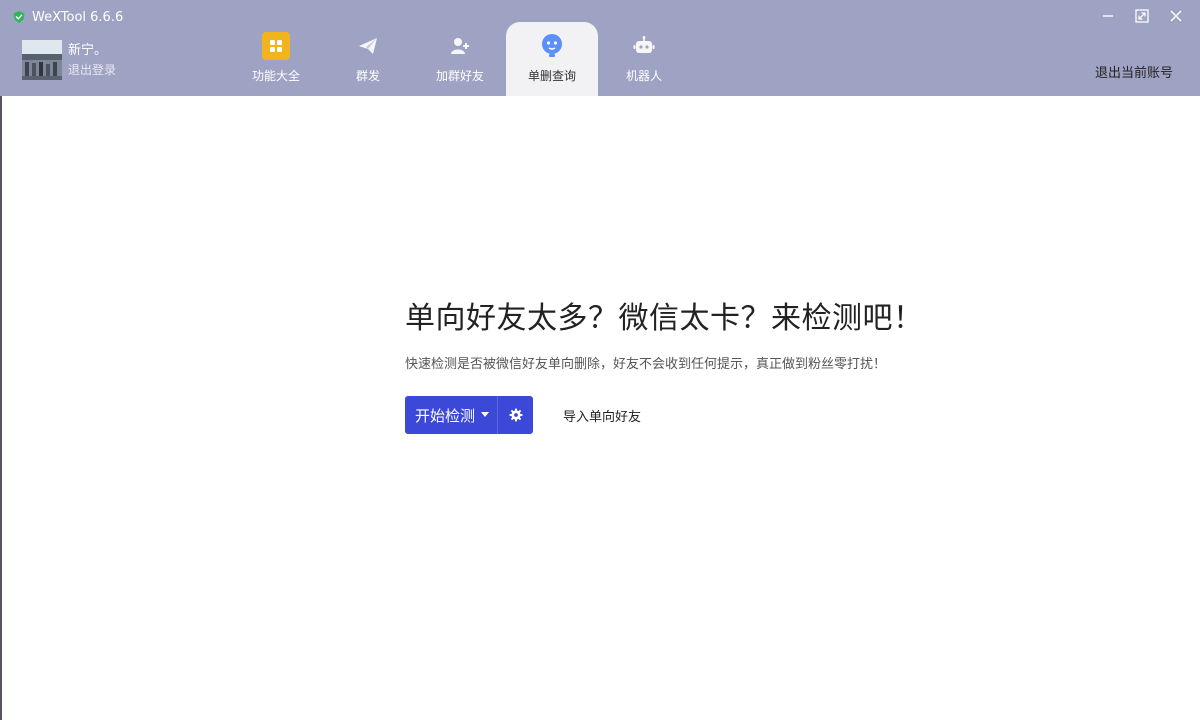  Describe the element at coordinates (92, 70) in the screenshot. I see `logout-link: 退出登录` at that location.